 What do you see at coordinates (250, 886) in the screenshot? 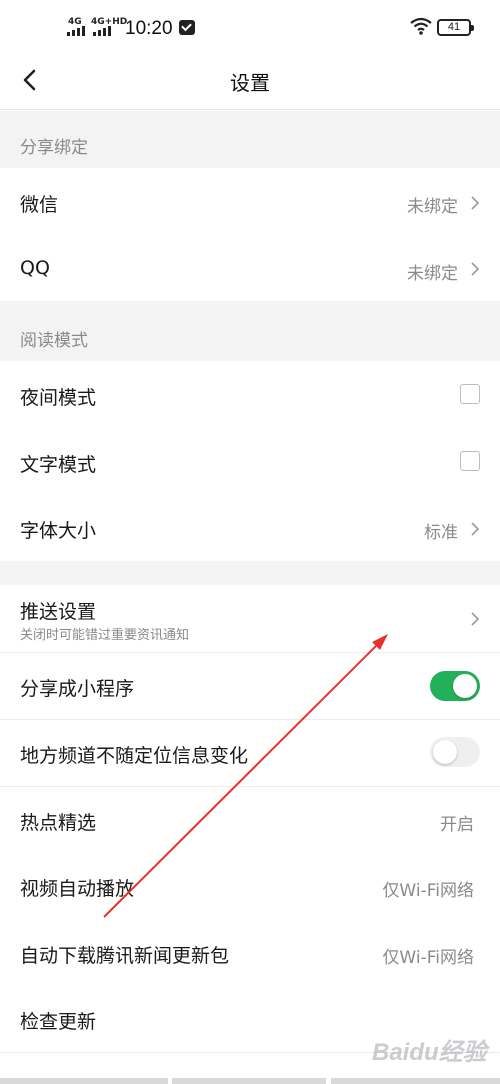
I see `row-video-autoplay: 视频自动播放 仅Wi-Fi网络` at bounding box center [250, 886].